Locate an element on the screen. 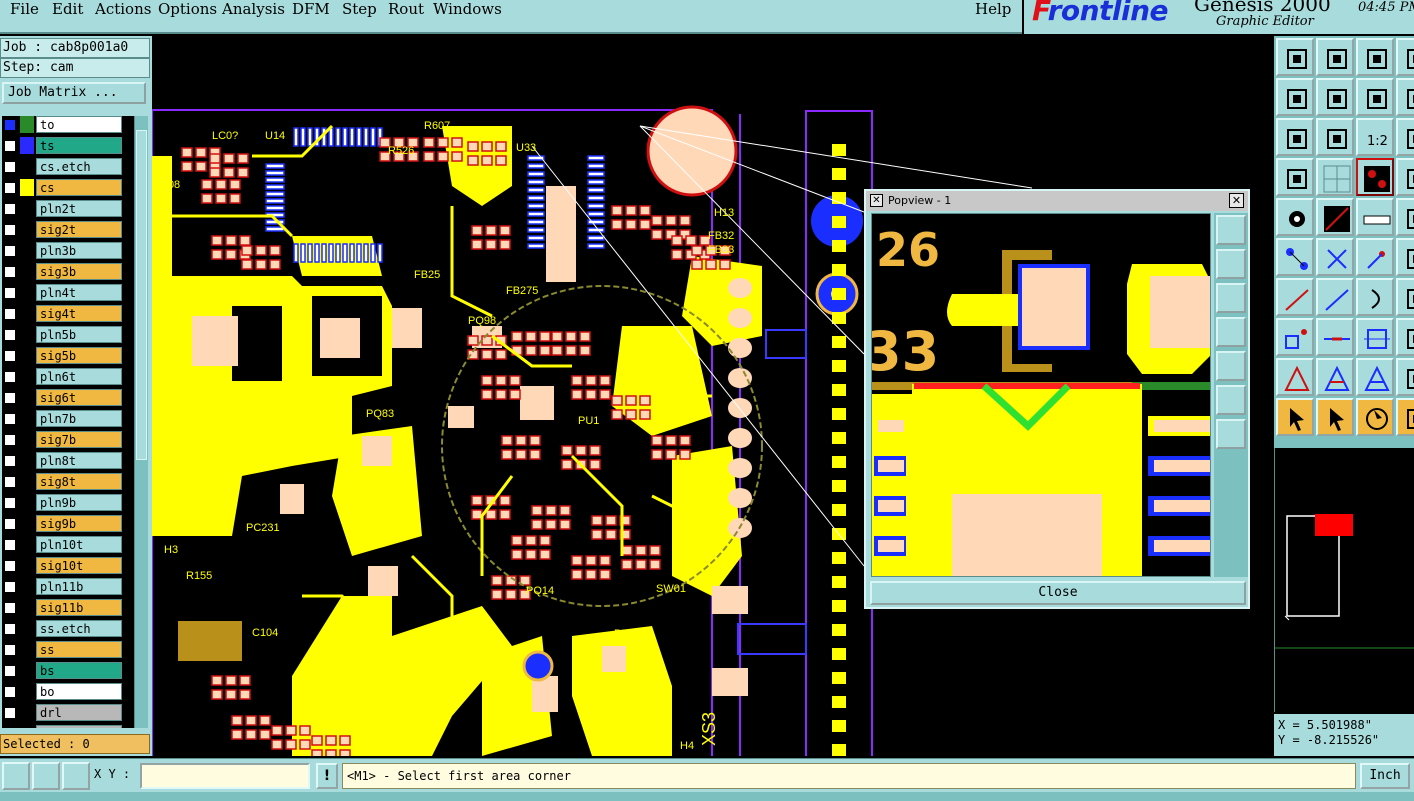  layer-row: pln7b is located at coordinates (62, 419).